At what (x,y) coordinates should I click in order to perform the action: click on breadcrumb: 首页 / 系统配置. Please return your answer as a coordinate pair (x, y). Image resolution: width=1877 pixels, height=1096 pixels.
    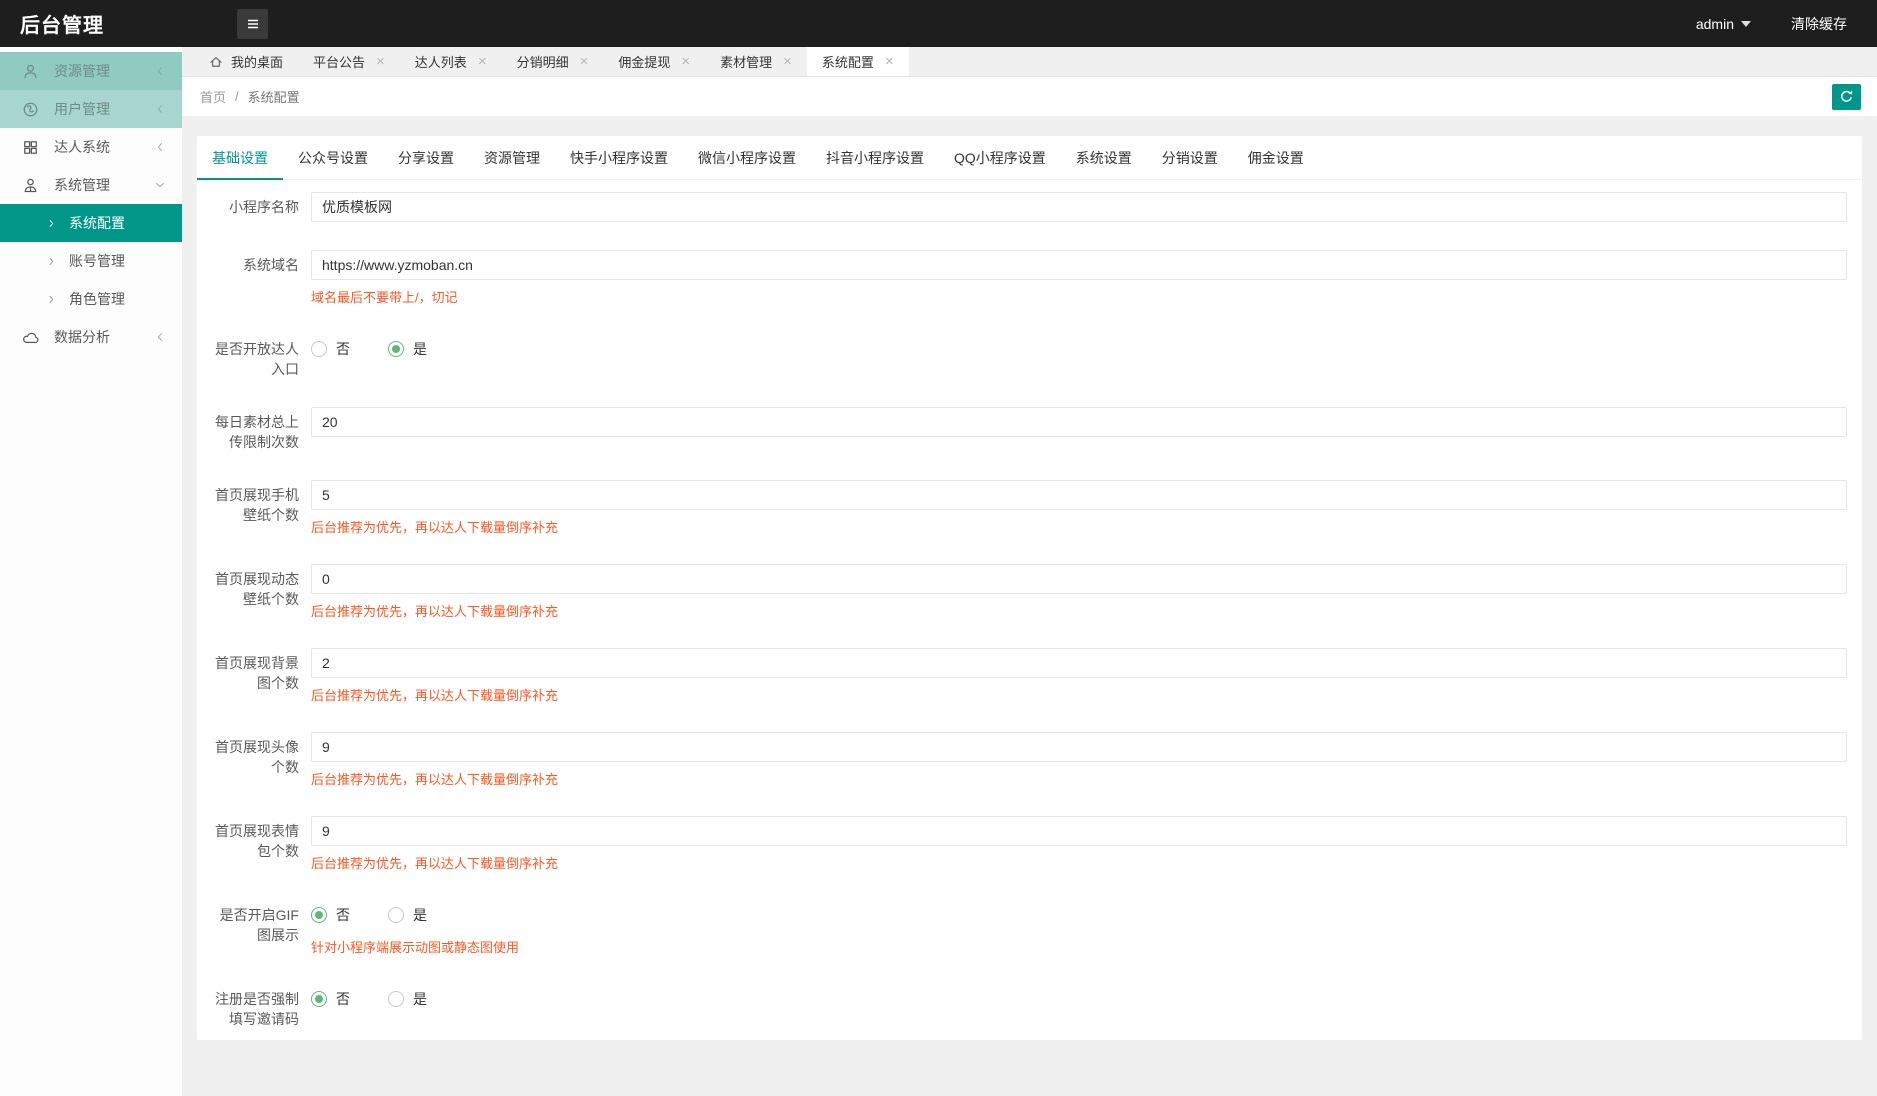
    Looking at the image, I should click on (250, 96).